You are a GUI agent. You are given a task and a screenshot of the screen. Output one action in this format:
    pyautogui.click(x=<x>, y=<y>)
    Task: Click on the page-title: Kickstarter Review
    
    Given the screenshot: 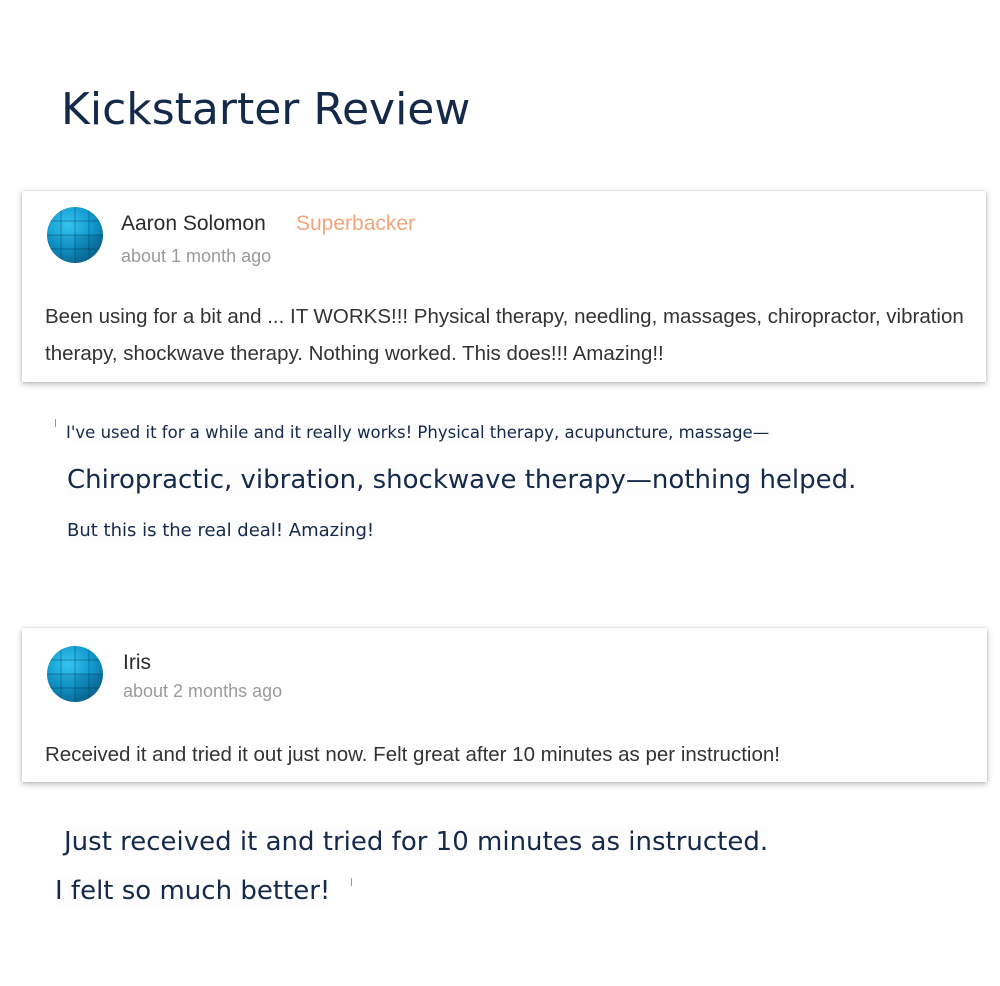 What is the action you would take?
    pyautogui.click(x=266, y=109)
    